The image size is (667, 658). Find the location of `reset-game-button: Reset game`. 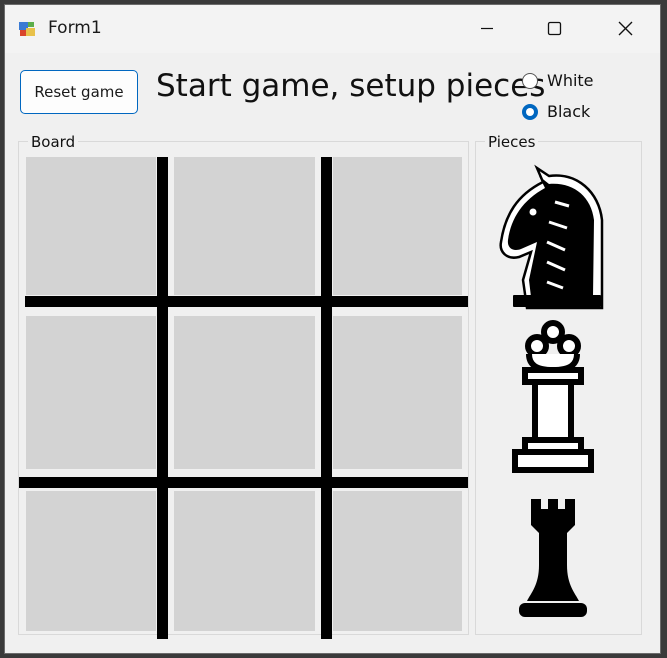

reset-game-button: Reset game is located at coordinates (79, 92).